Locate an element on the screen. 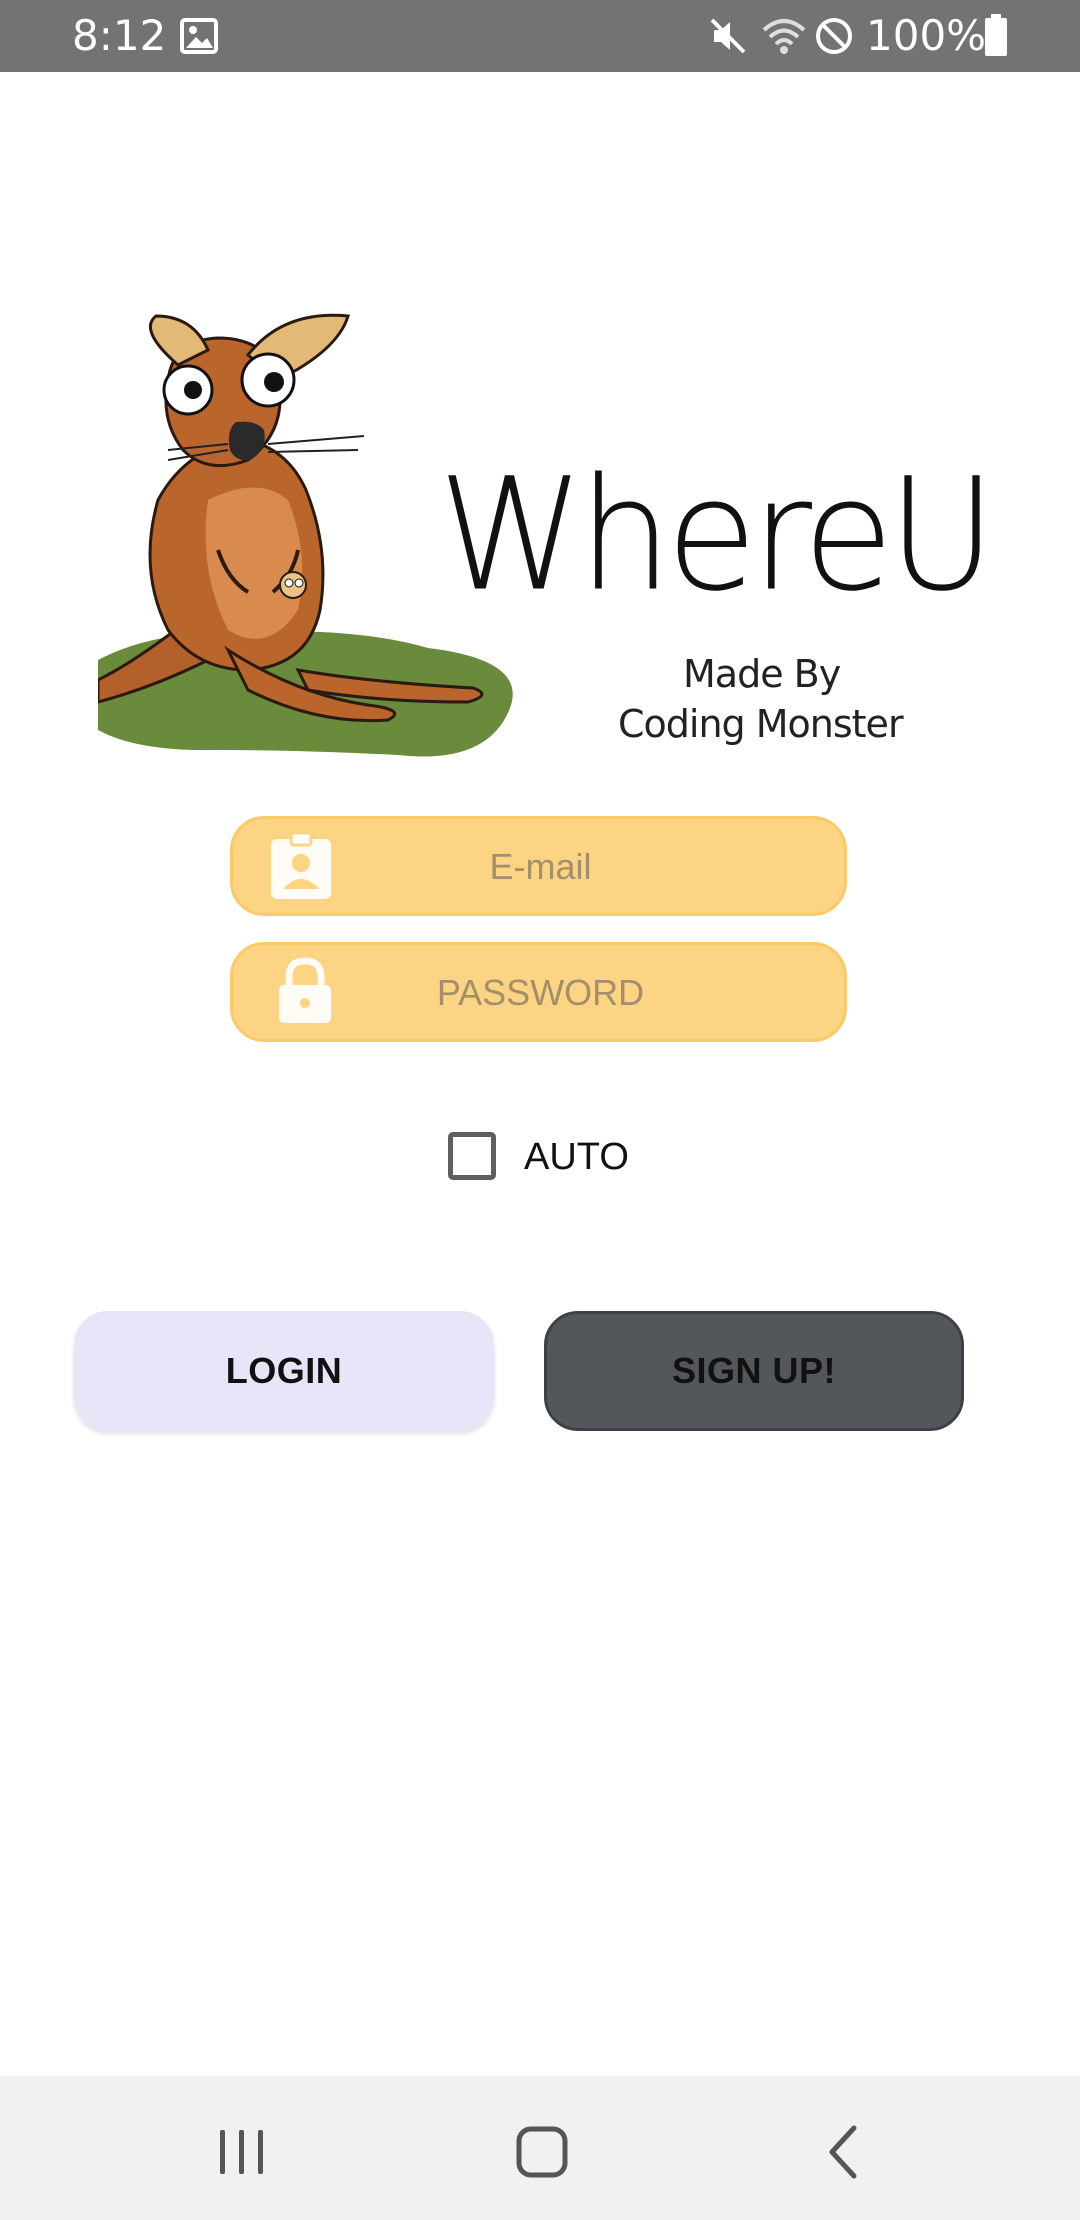 Image resolution: width=1080 pixels, height=2220 pixels. auto-login-label: AUTO is located at coordinates (576, 1157).